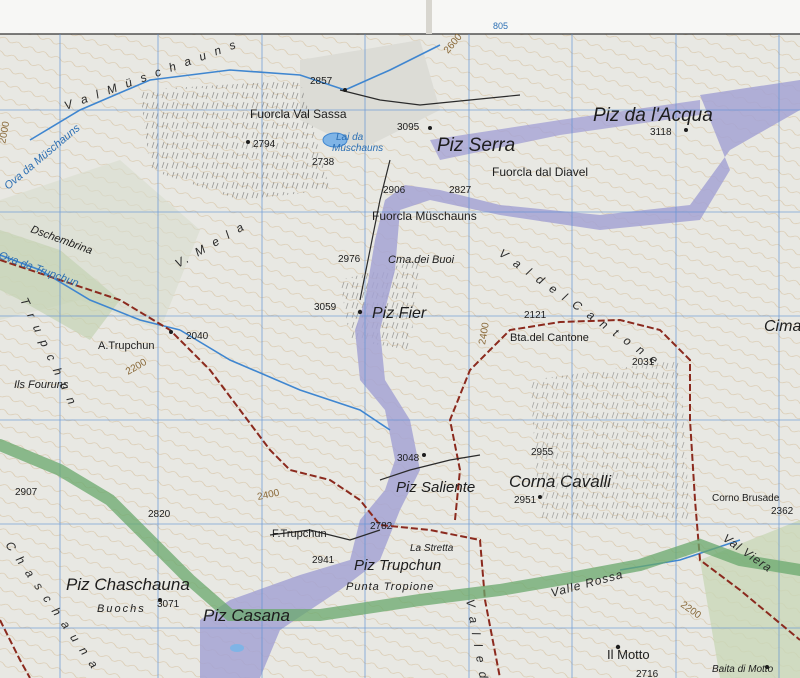  I want to click on fold-line, so click(429, 17).